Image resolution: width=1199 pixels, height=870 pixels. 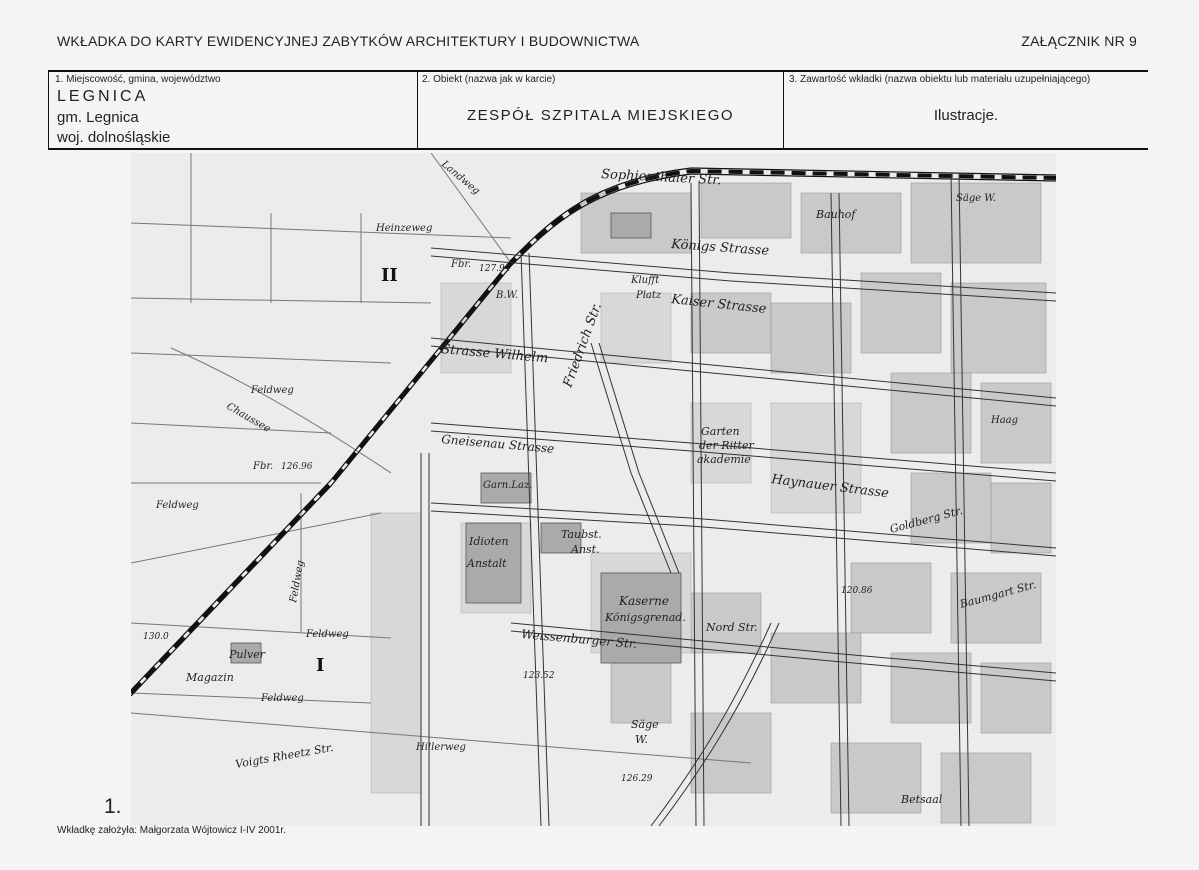 I want to click on annex-number: ZAŁĄCZNIK NR 9, so click(x=1079, y=41).